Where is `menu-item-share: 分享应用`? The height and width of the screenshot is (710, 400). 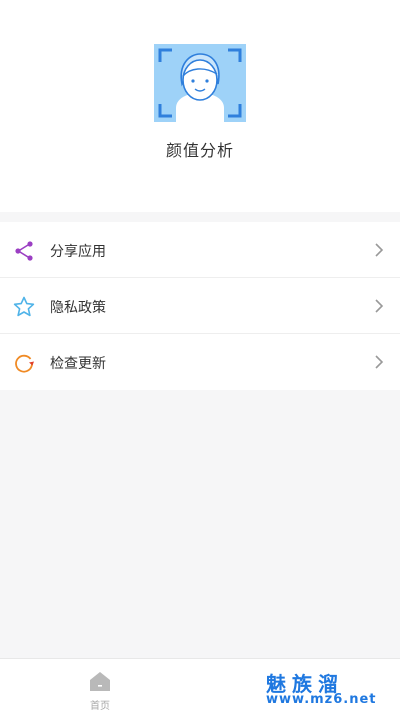 menu-item-share: 分享应用 is located at coordinates (200, 250).